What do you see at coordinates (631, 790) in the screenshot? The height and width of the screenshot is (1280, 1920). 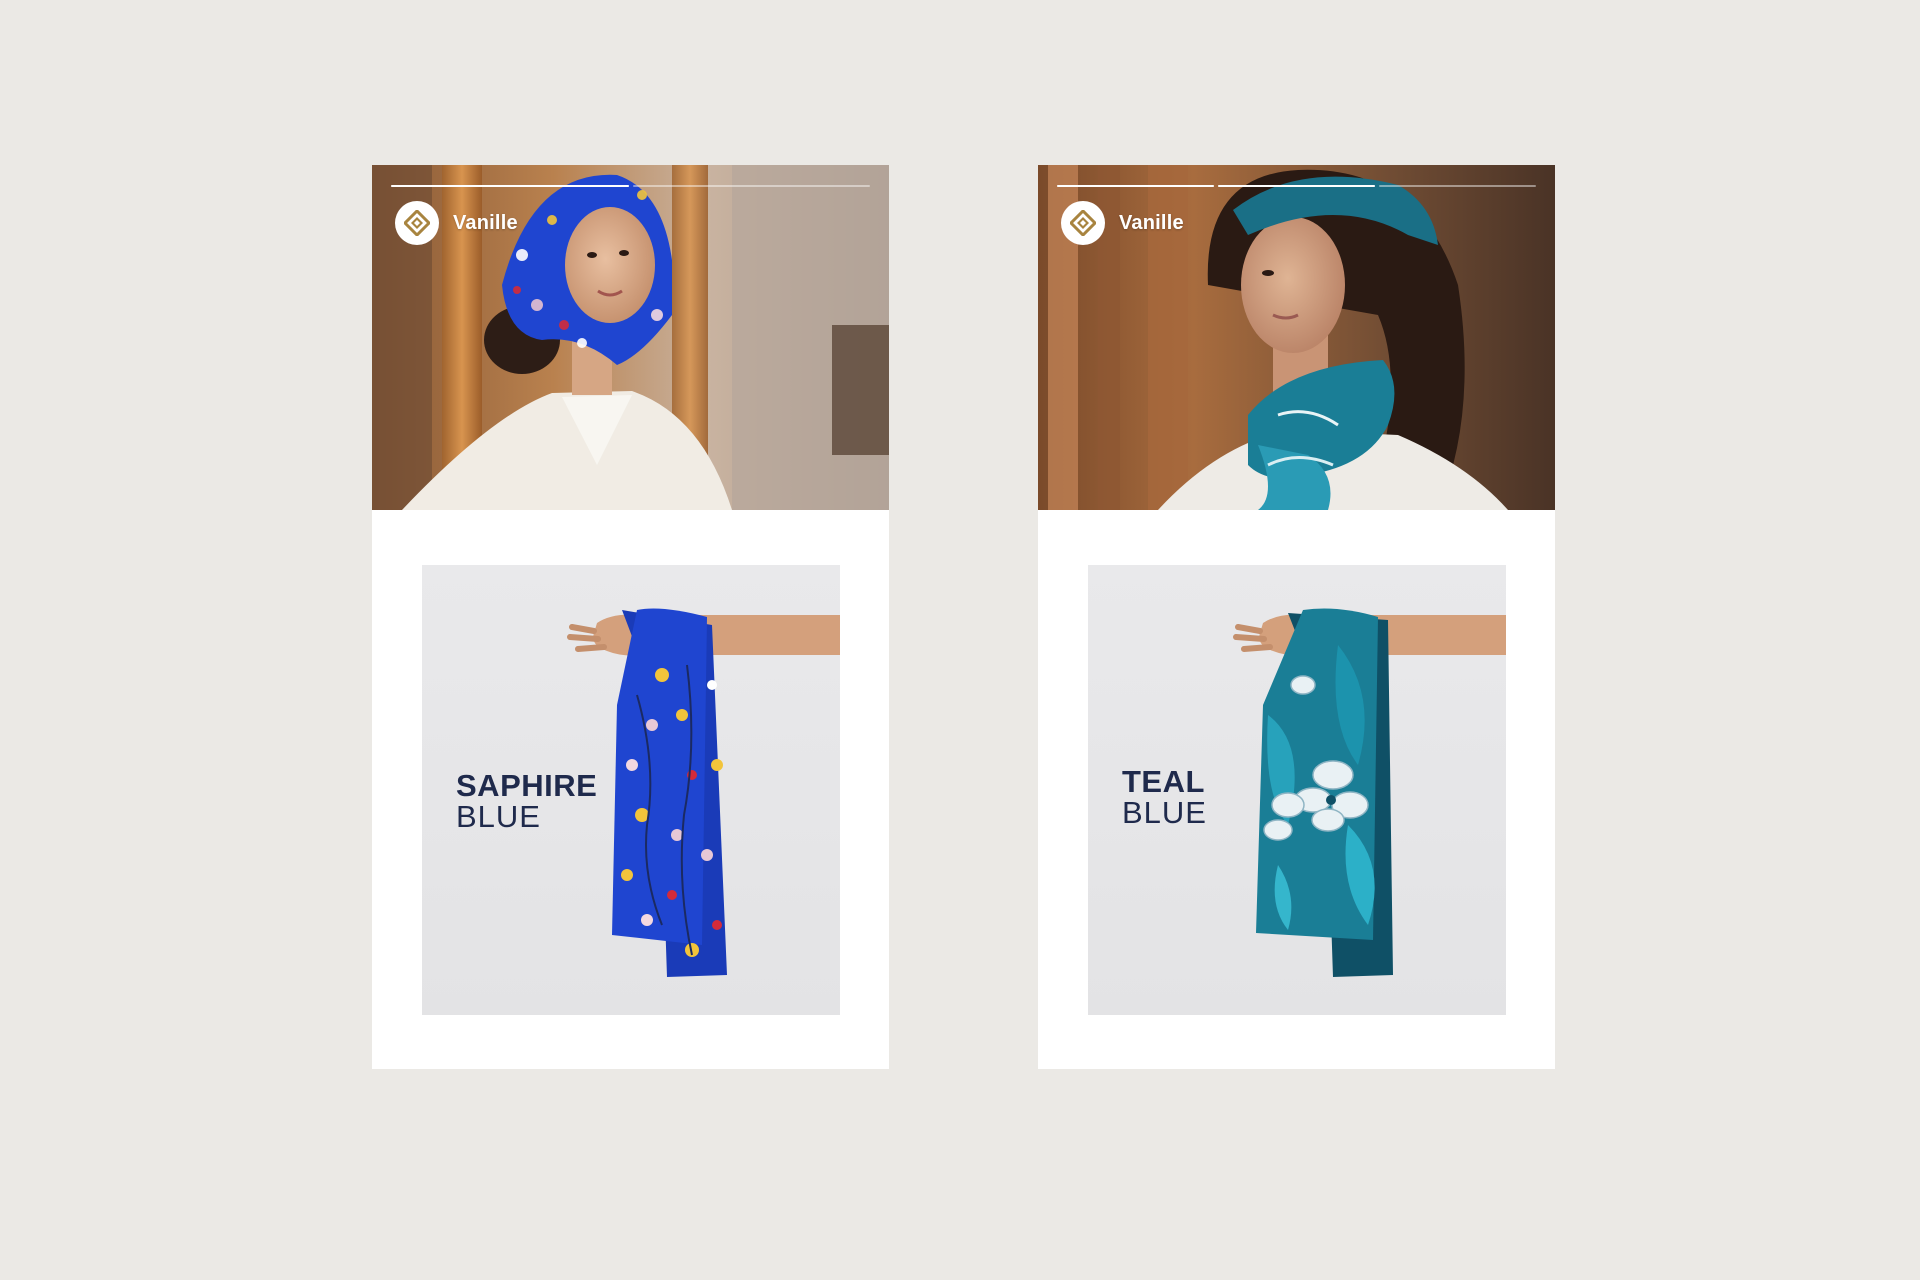 I see `product-panel: SAPHIRE BLUE` at bounding box center [631, 790].